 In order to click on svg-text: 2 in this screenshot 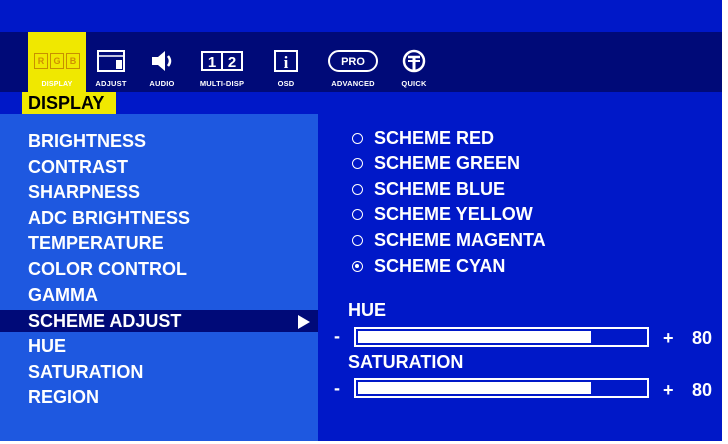, I will do `click(232, 62)`.